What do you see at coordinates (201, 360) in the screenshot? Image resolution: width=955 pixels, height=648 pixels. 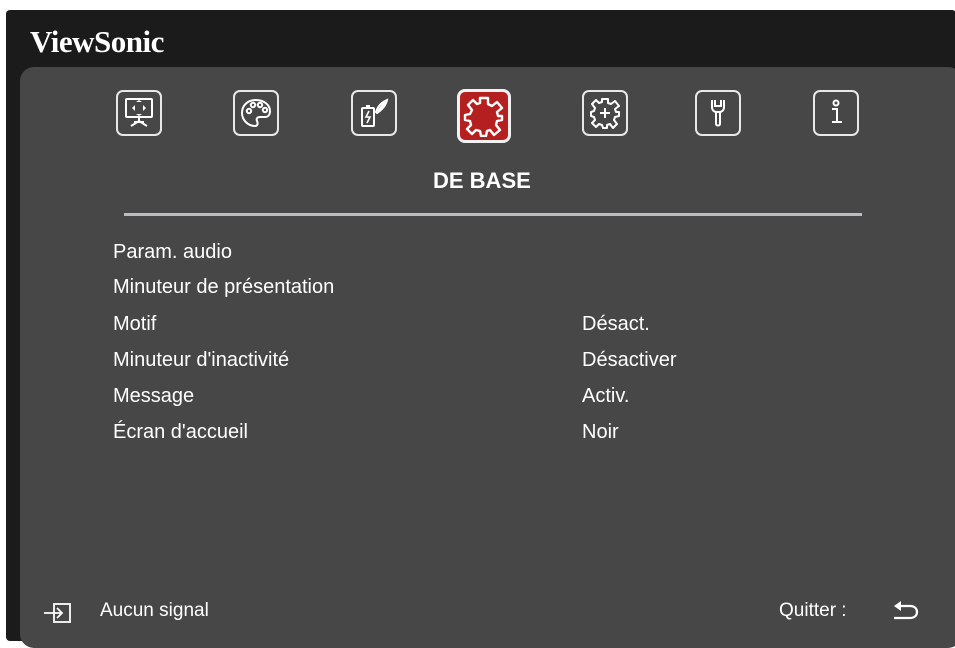 I see `menu-item-inactivity-timer: Minuteur d'inactivité` at bounding box center [201, 360].